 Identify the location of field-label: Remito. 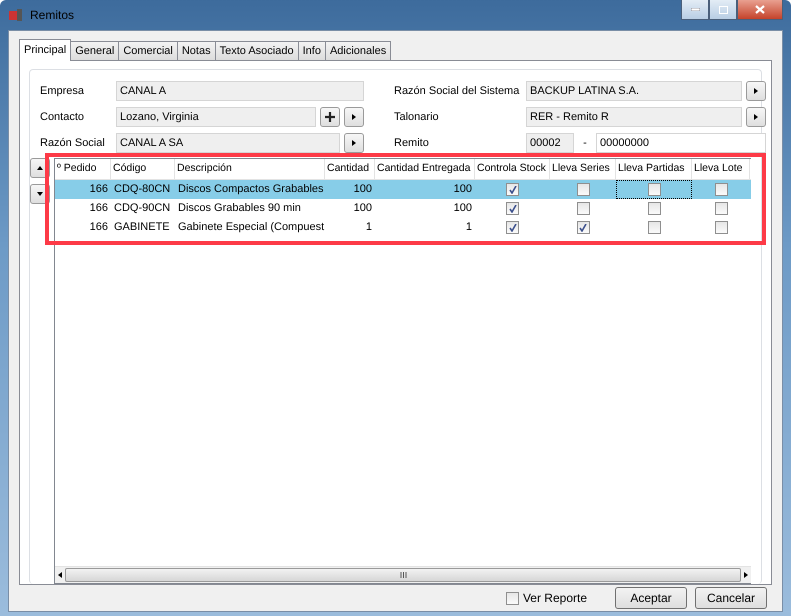
(412, 143).